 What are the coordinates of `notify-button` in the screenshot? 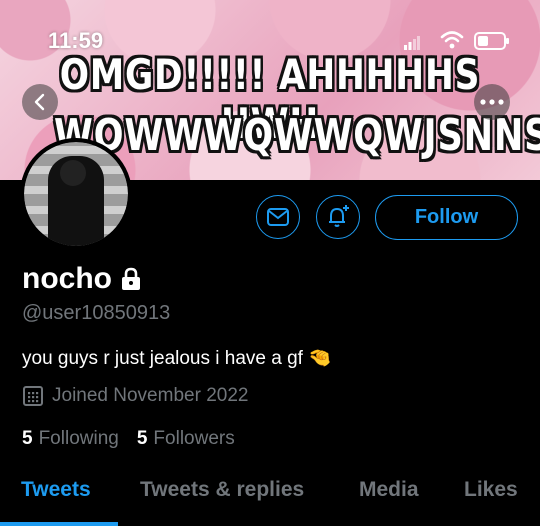 It's located at (338, 217).